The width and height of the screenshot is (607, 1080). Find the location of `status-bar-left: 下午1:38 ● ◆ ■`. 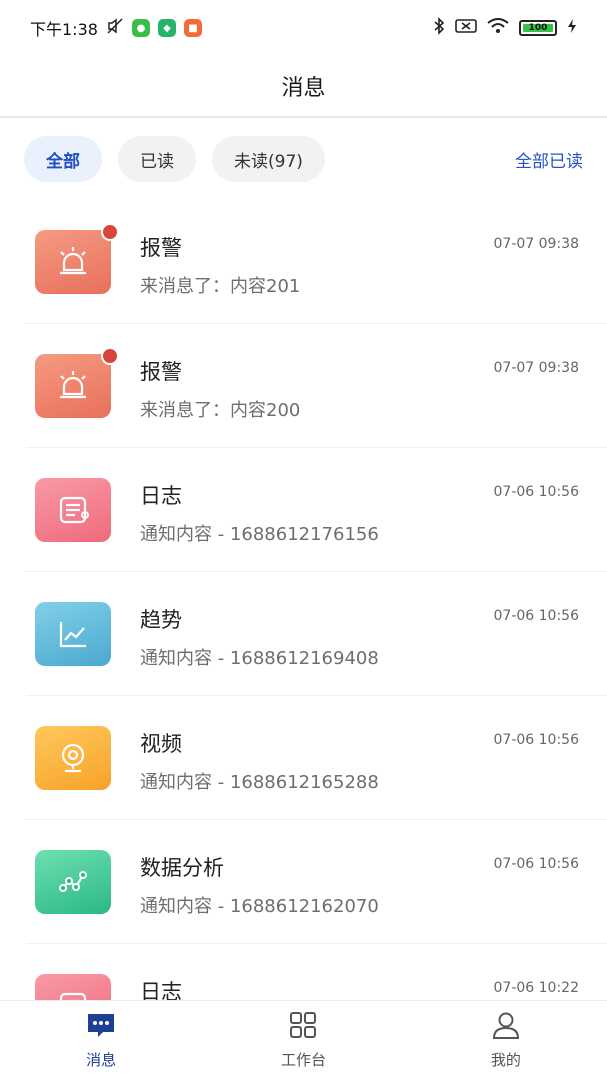

status-bar-left: 下午1:38 ● ◆ ■ is located at coordinates (116, 28).